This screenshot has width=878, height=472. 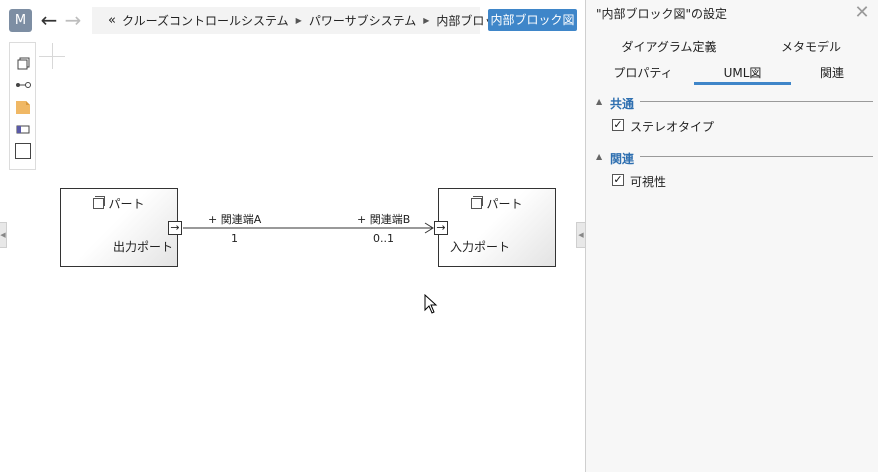 What do you see at coordinates (234, 219) in the screenshot?
I see `association-end-a-name: + 関連端A` at bounding box center [234, 219].